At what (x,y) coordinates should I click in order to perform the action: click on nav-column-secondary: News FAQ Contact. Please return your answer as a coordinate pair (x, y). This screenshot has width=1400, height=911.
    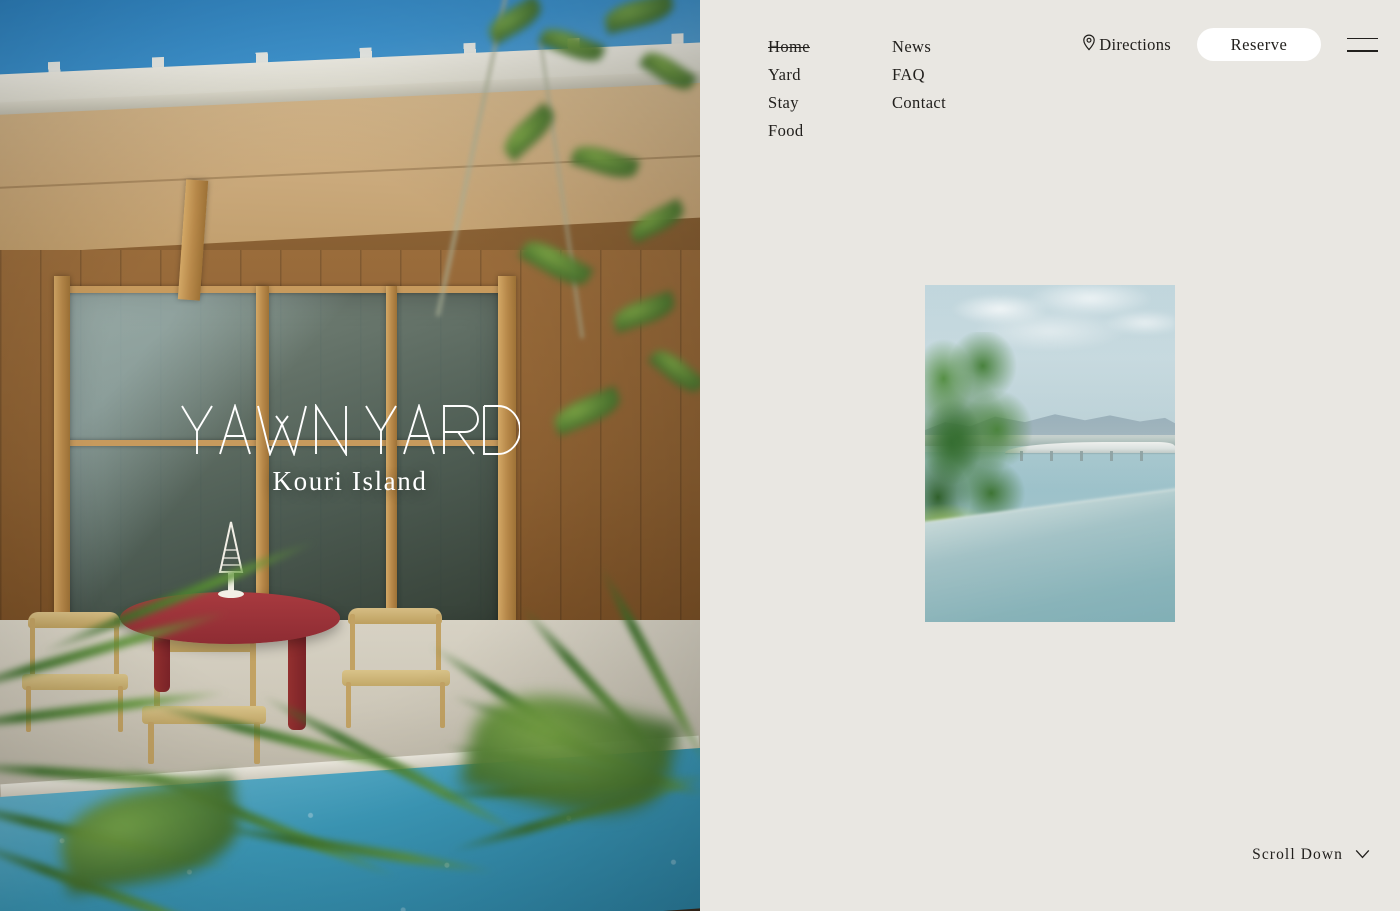
    Looking at the image, I should click on (919, 89).